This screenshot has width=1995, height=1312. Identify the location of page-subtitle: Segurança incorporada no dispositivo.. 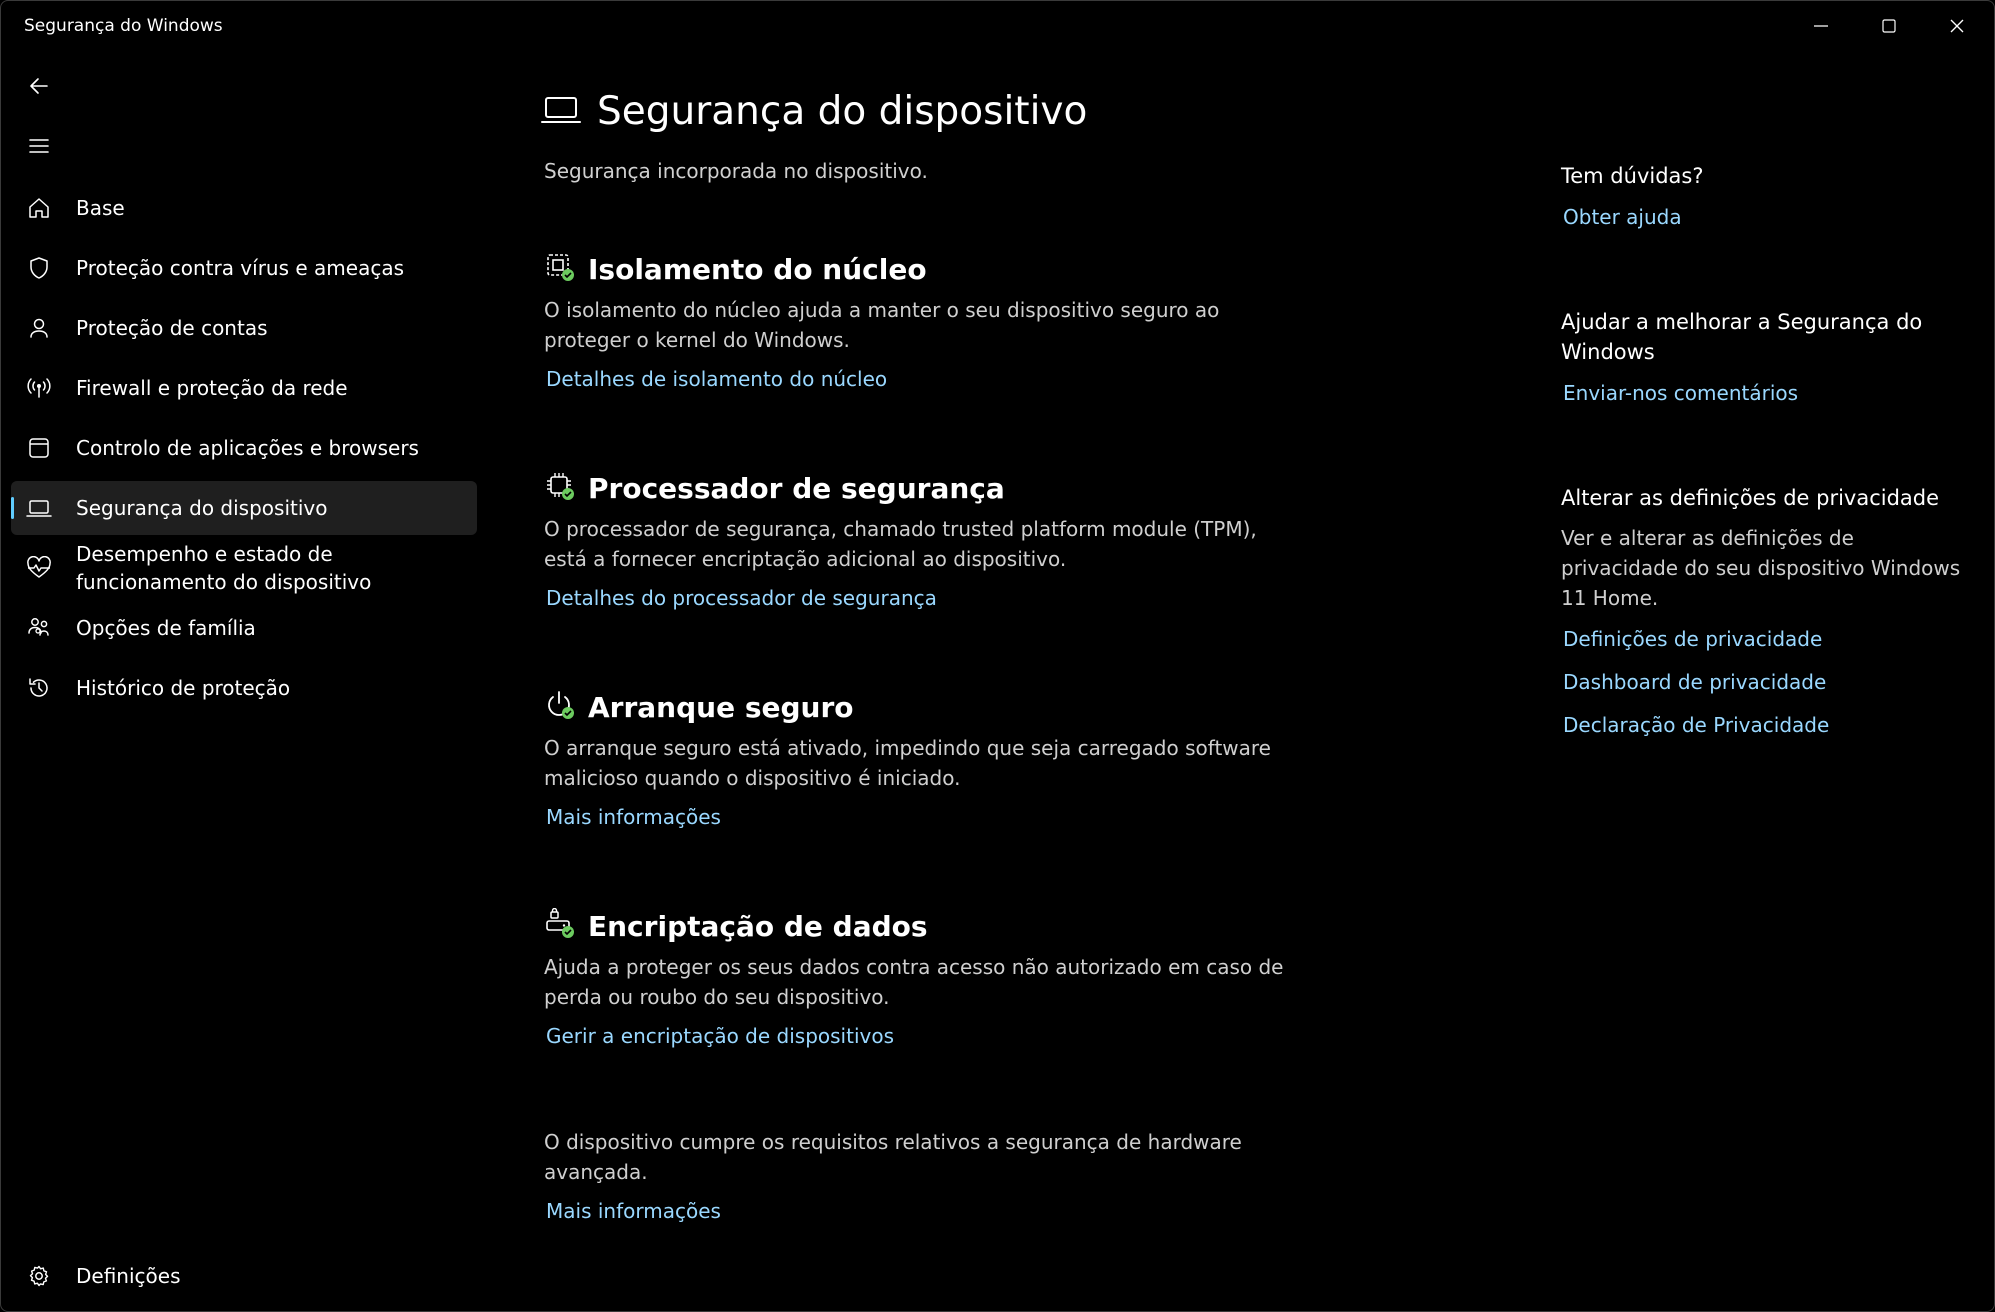
(736, 171).